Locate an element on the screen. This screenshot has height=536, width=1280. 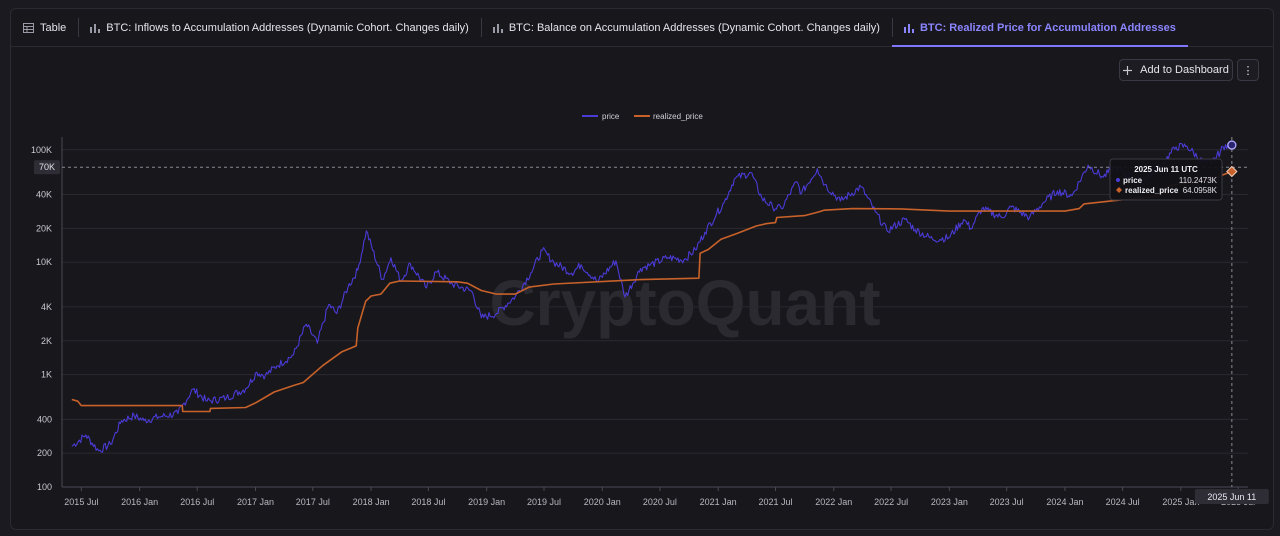
x-tick-label: 2016 Jan is located at coordinates (139, 502).